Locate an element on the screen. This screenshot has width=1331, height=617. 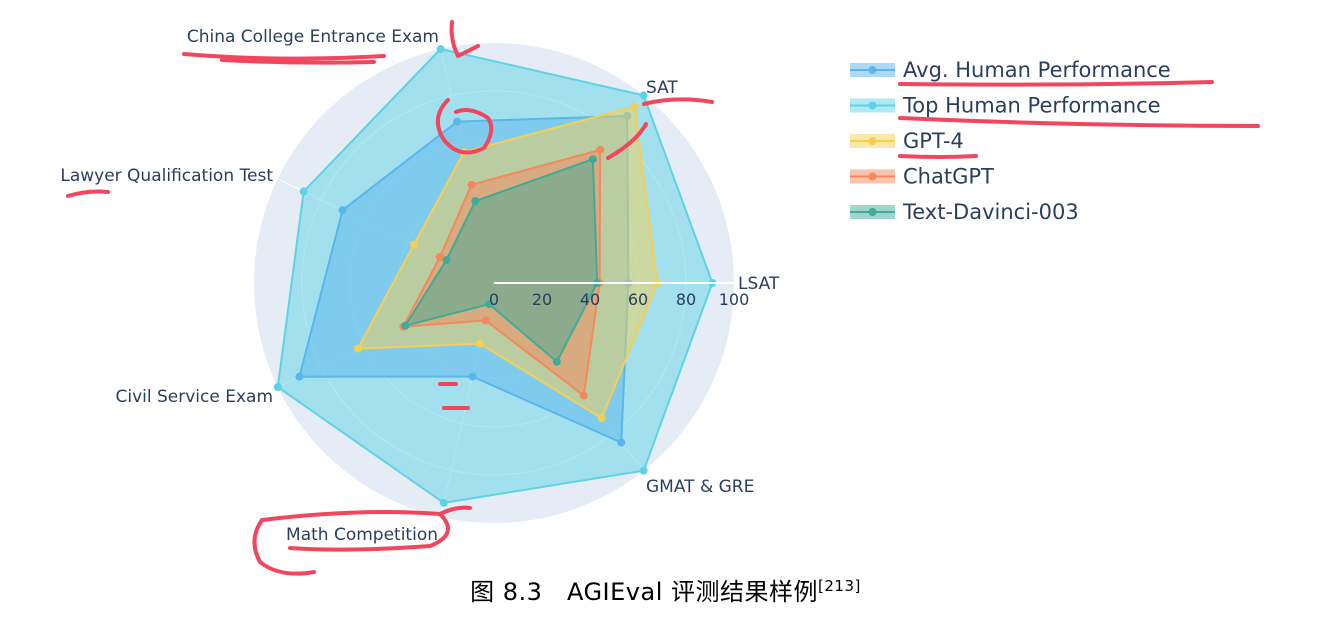
radial-tick-label: 40 is located at coordinates (590, 299).